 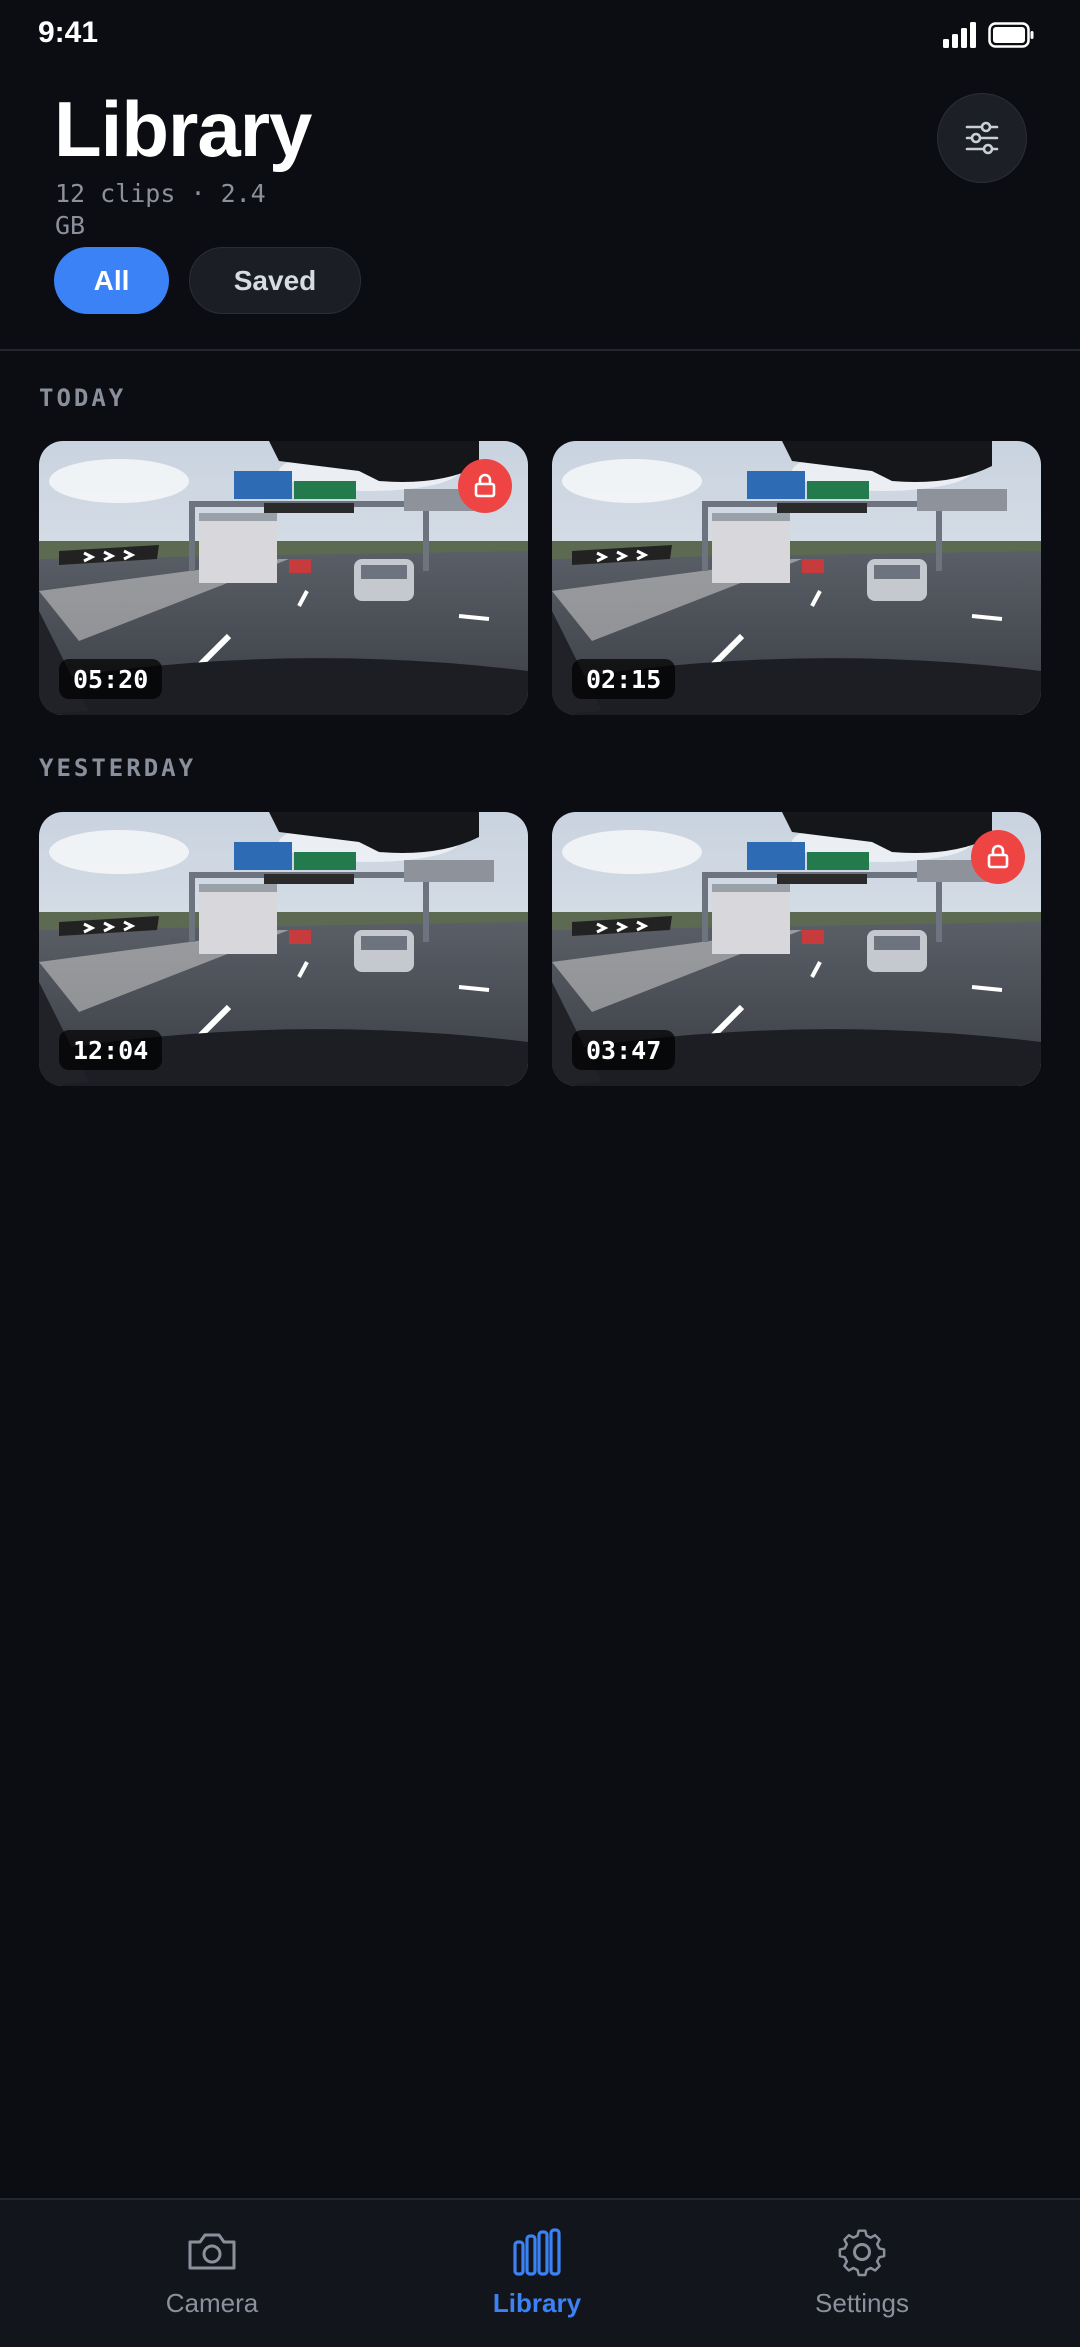 I want to click on camera-icon, so click(x=212, y=2251).